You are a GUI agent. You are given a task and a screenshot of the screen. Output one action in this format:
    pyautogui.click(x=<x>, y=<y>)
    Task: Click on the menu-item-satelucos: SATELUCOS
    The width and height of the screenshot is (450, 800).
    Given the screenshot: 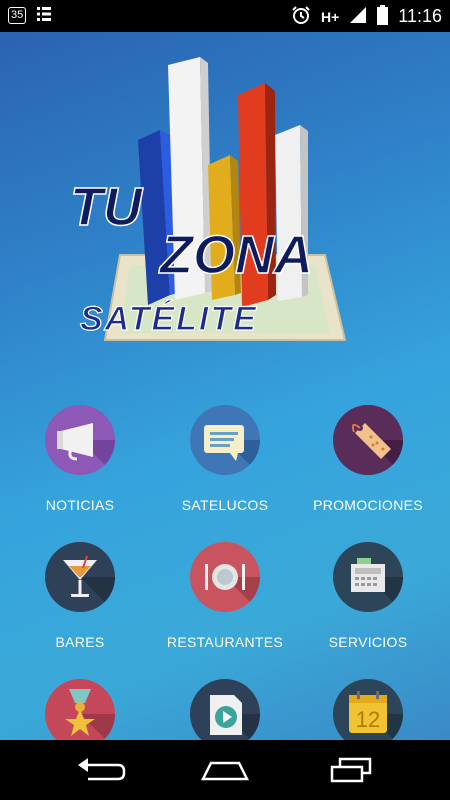 What is the action you would take?
    pyautogui.click(x=225, y=454)
    